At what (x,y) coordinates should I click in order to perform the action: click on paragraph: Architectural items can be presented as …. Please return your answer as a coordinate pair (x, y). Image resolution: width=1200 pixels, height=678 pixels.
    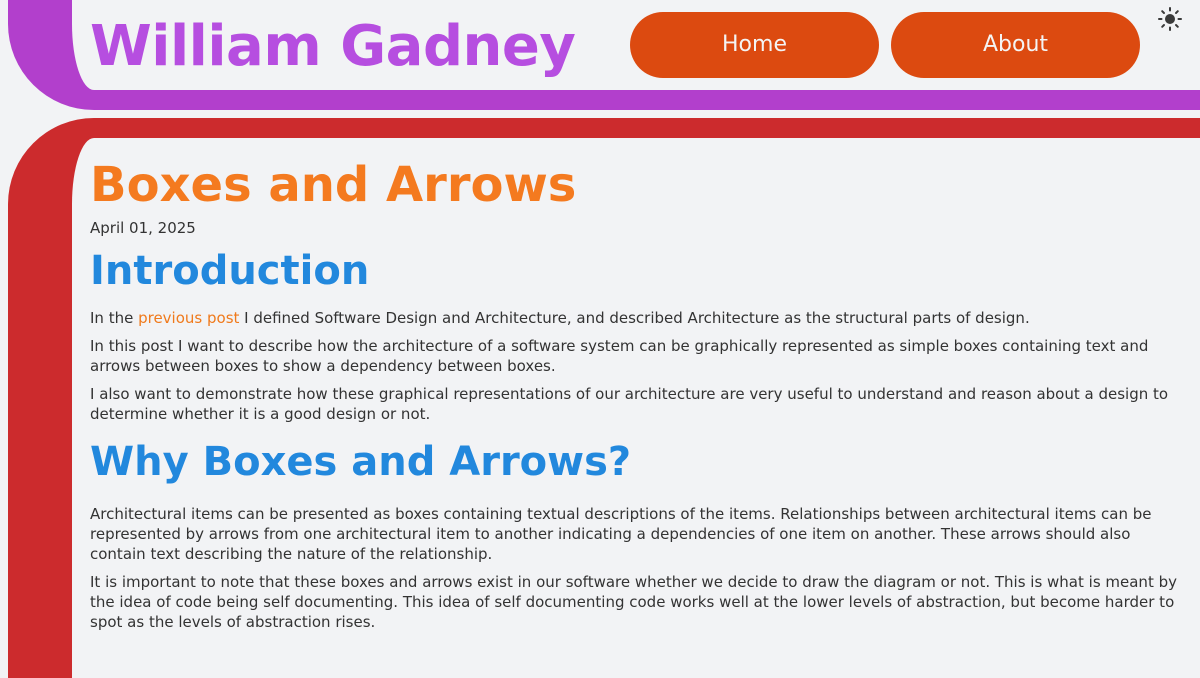
    Looking at the image, I should click on (621, 534).